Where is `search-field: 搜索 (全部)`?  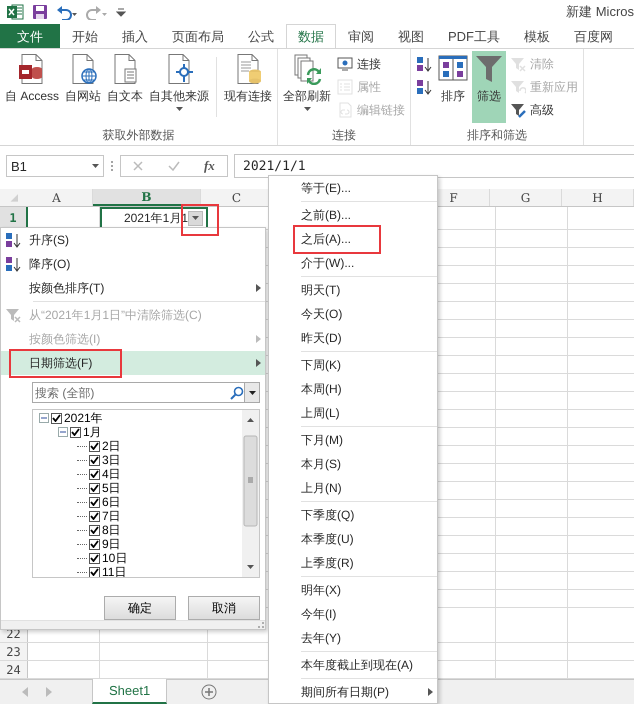
search-field: 搜索 (全部) is located at coordinates (131, 393).